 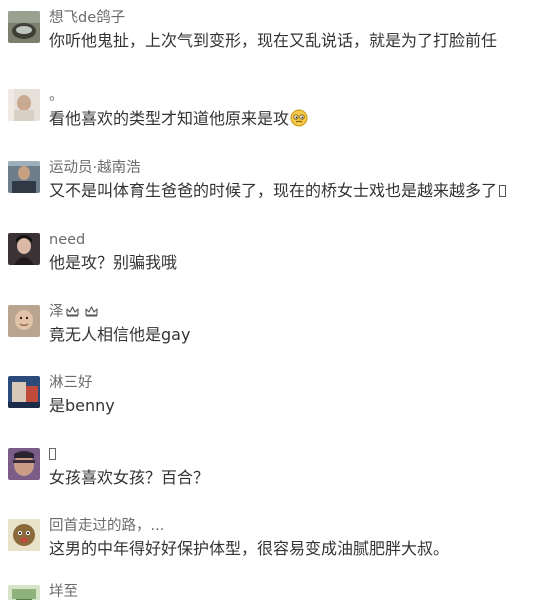 I want to click on username: 想飞de鸽子, so click(x=87, y=18).